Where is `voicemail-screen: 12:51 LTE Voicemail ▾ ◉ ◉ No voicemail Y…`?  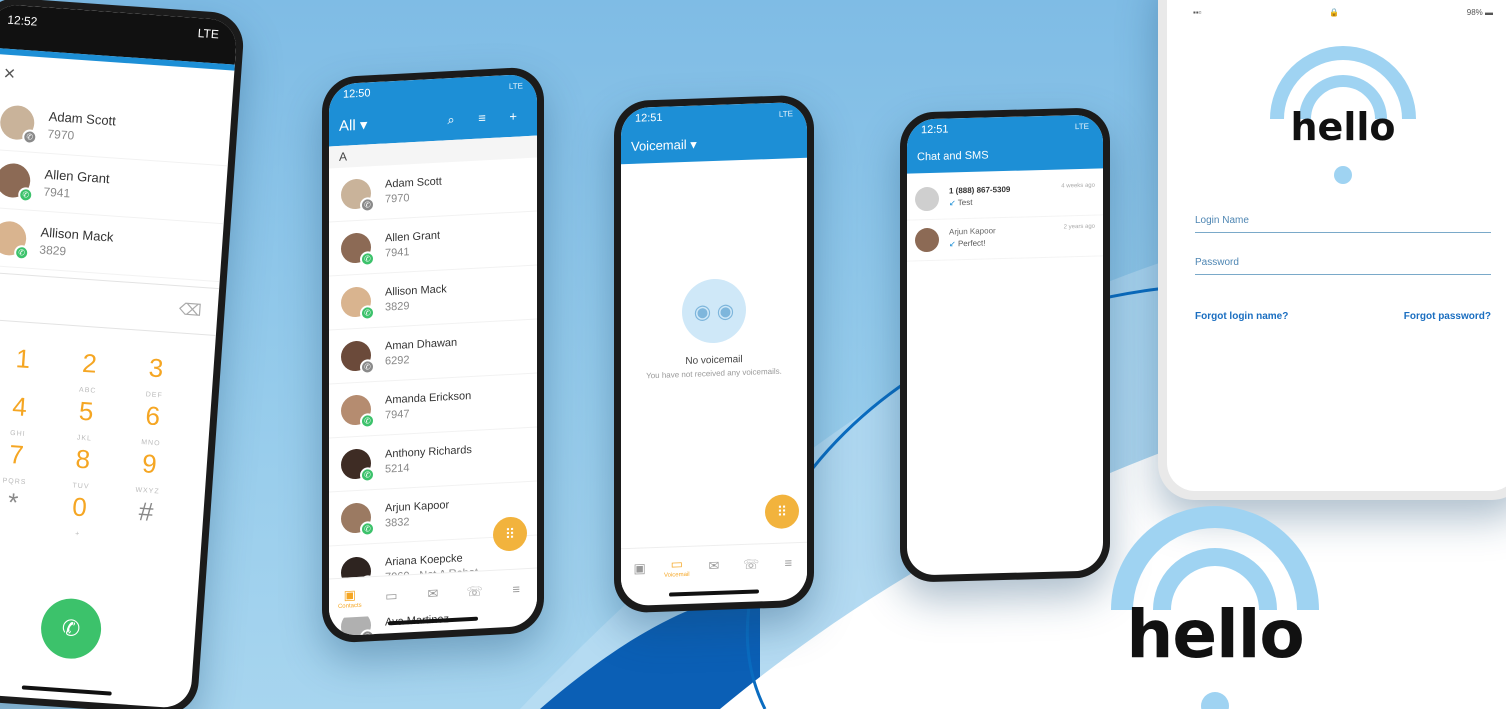 voicemail-screen: 12:51 LTE Voicemail ▾ ◉ ◉ No voicemail Y… is located at coordinates (714, 354).